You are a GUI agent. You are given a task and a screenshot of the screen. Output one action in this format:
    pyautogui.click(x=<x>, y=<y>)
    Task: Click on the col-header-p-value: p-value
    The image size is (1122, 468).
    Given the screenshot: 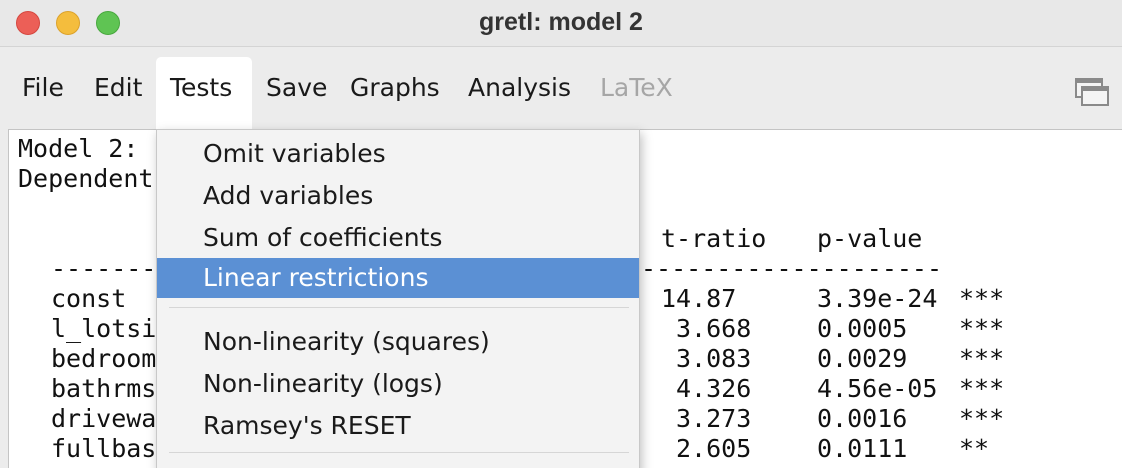 What is the action you would take?
    pyautogui.click(x=870, y=238)
    